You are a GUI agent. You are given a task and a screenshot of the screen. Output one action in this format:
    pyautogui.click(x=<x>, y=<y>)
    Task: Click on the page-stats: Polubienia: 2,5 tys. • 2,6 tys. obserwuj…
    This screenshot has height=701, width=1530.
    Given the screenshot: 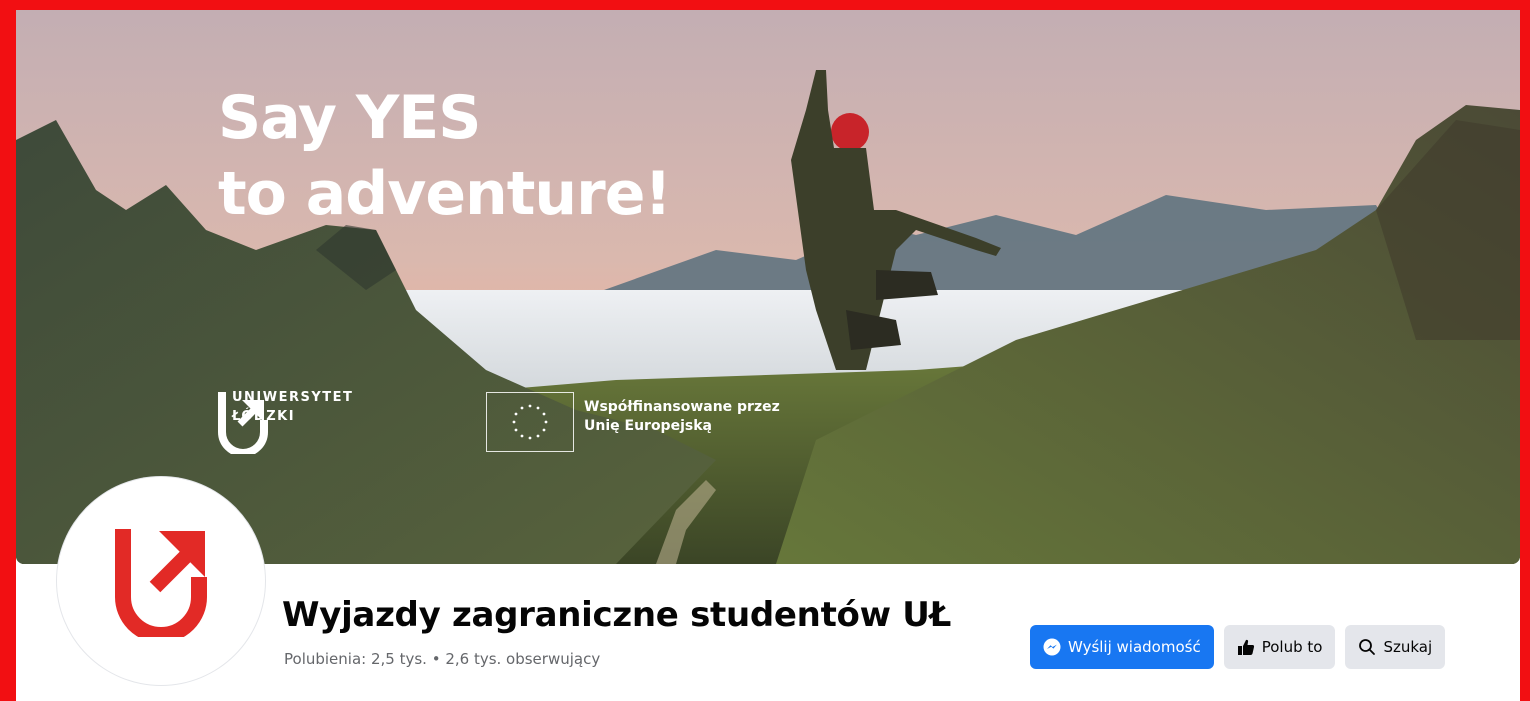 What is the action you would take?
    pyautogui.click(x=442, y=659)
    